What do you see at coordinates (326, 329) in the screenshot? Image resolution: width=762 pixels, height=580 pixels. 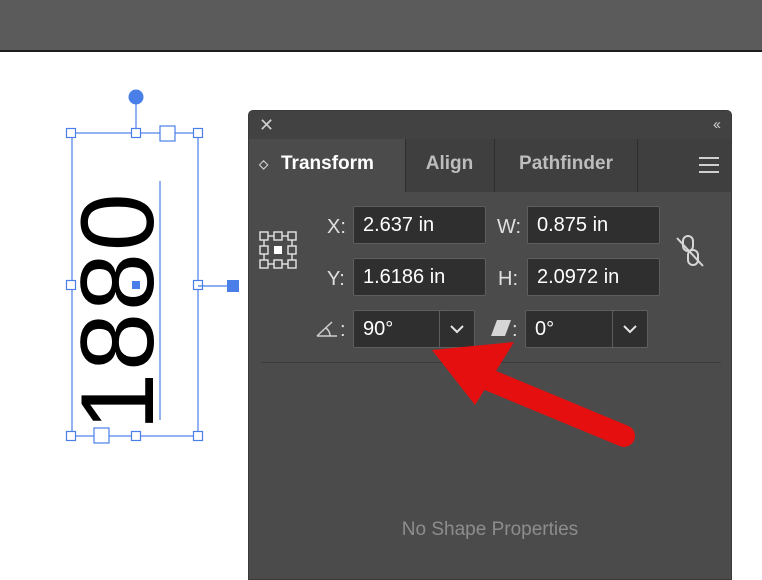 I see `rotate-angle-icon` at bounding box center [326, 329].